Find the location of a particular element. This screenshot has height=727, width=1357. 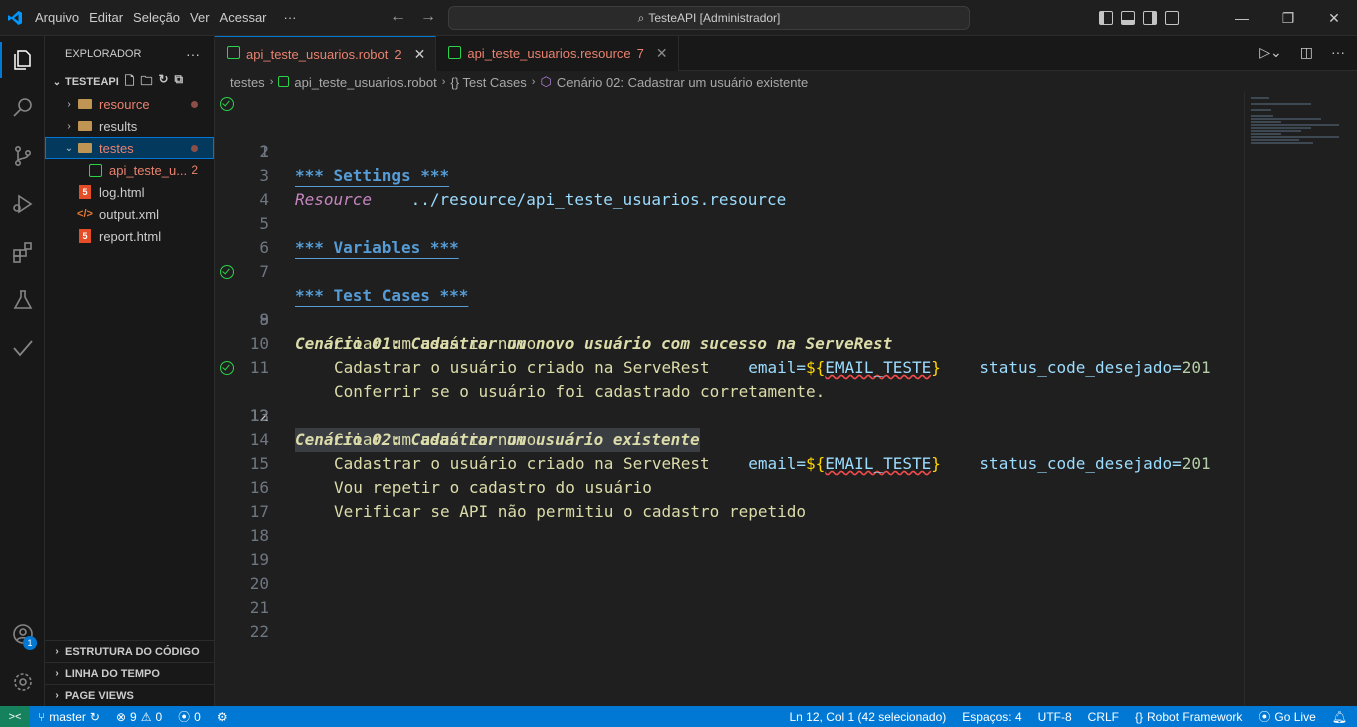

new-file-icon: 🗋 is located at coordinates (130, 82).